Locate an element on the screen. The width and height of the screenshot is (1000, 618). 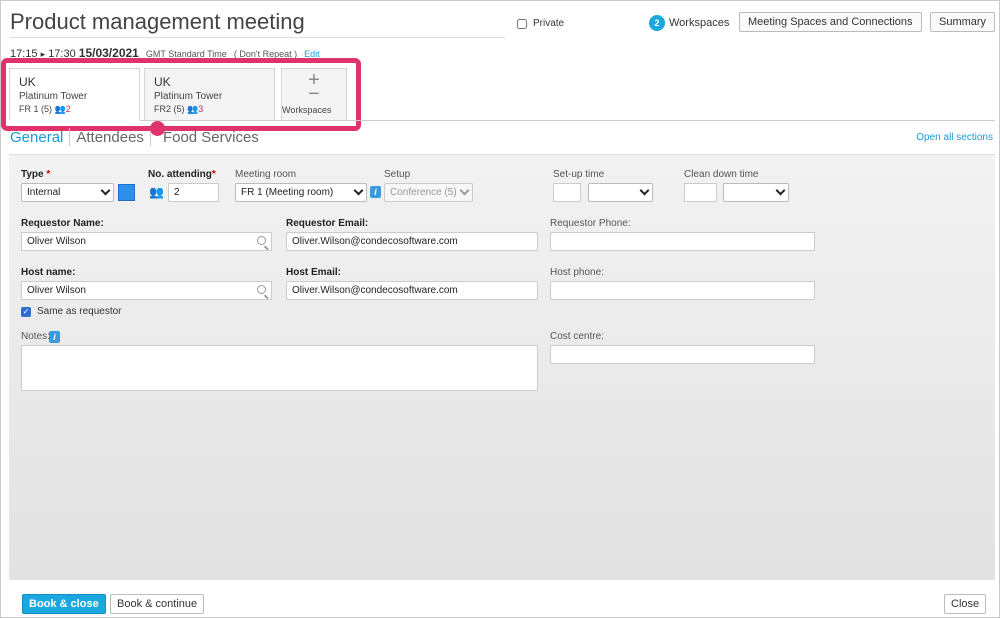
attendees-icon: 👥 is located at coordinates (156, 192).